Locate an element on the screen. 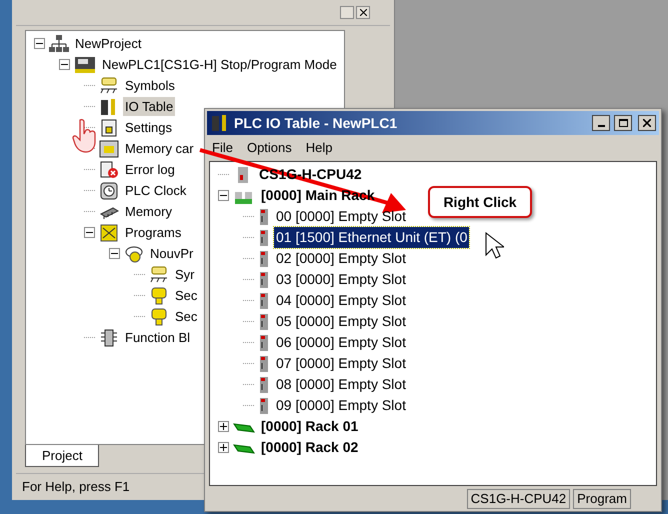 The height and width of the screenshot is (514, 668). minimize-button is located at coordinates (601, 123).